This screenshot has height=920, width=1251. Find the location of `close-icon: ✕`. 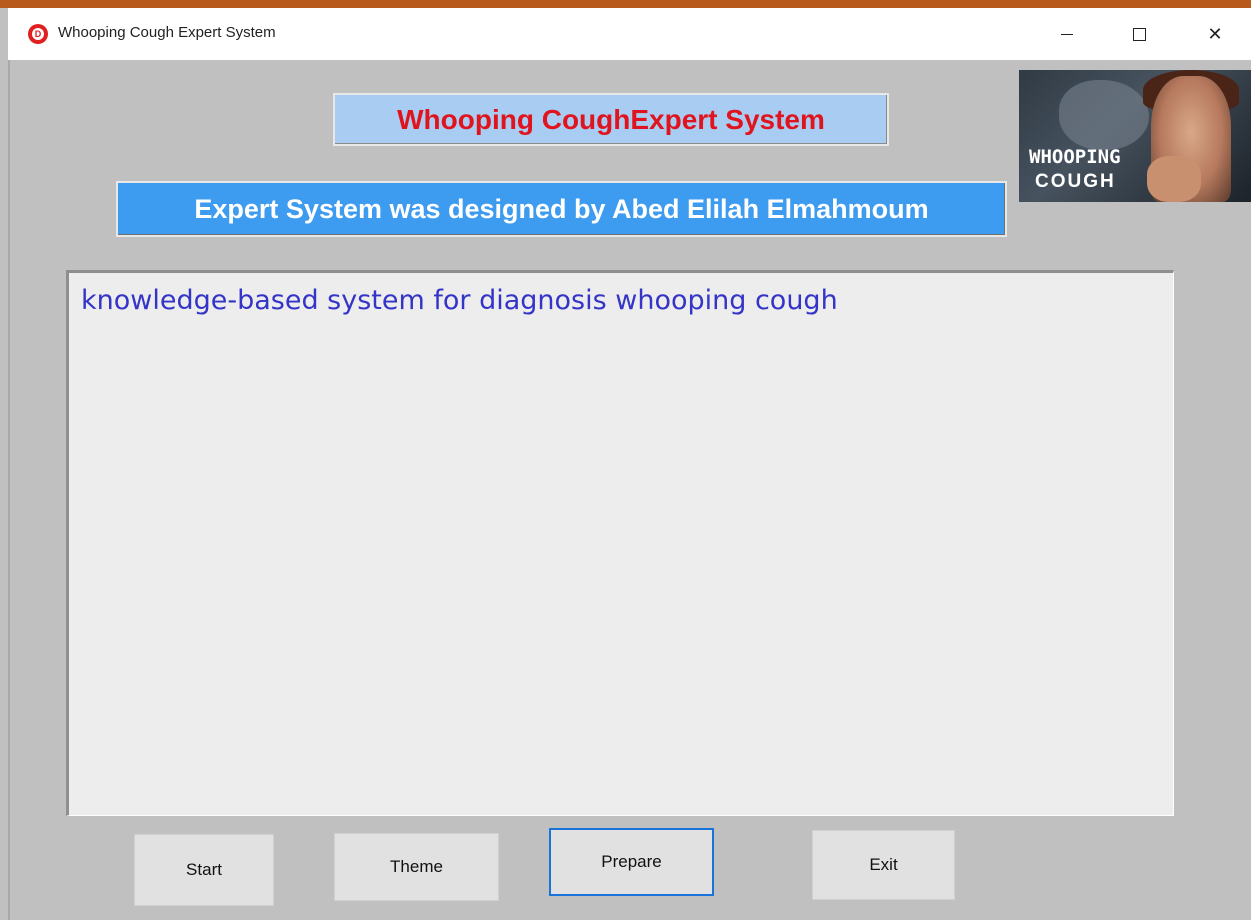

close-icon: ✕ is located at coordinates (1215, 34).